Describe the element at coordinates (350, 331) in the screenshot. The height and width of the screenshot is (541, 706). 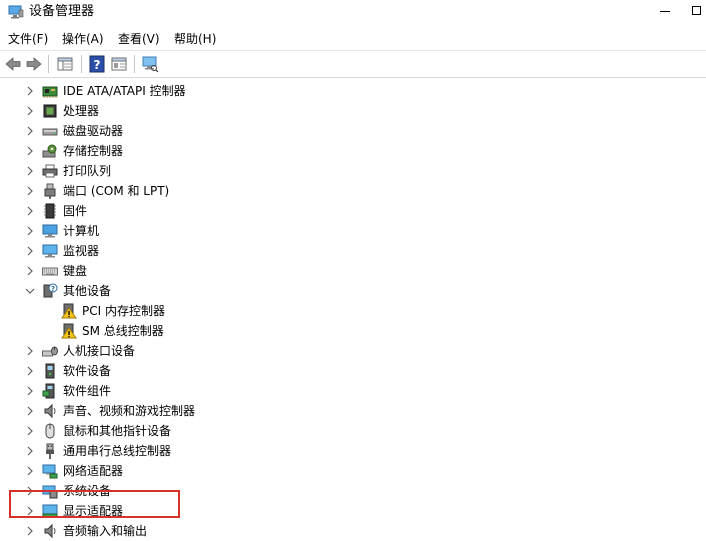
I see `tree-item-sm-bus-controller: SM 总线控制器` at that location.